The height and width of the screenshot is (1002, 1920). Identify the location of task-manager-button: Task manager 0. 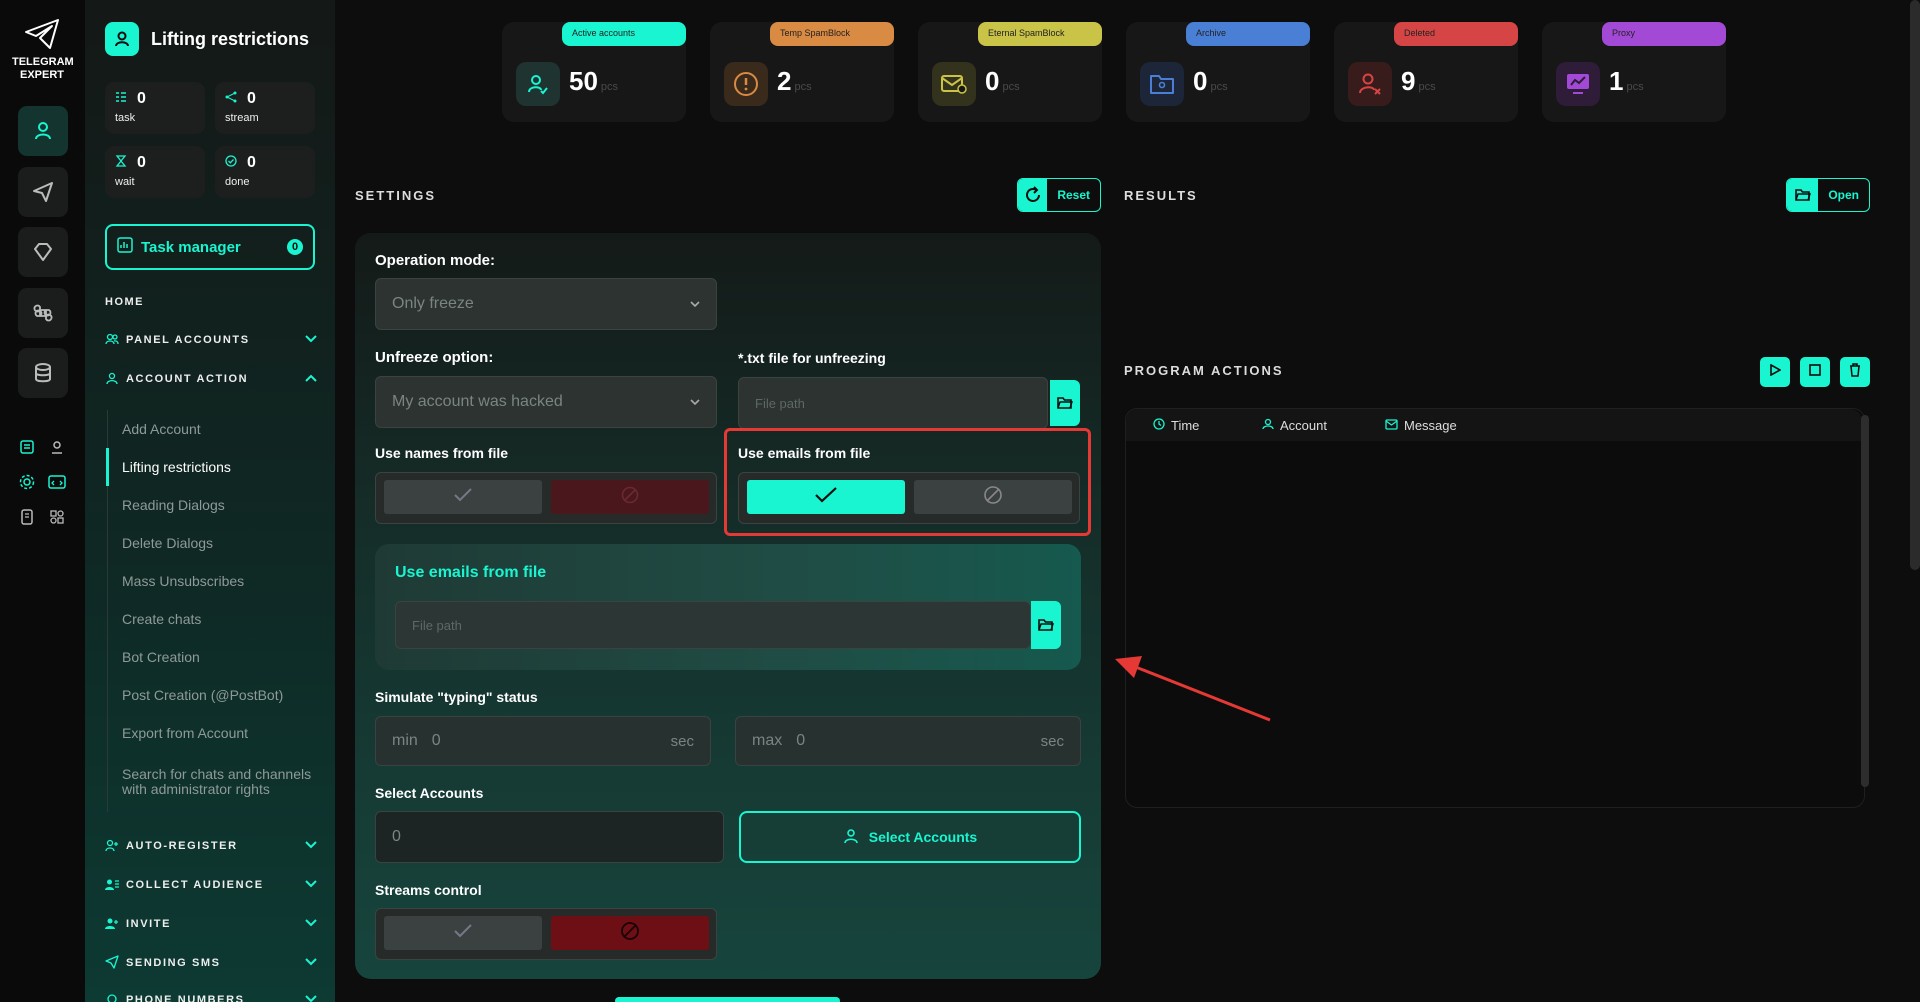
(210, 247).